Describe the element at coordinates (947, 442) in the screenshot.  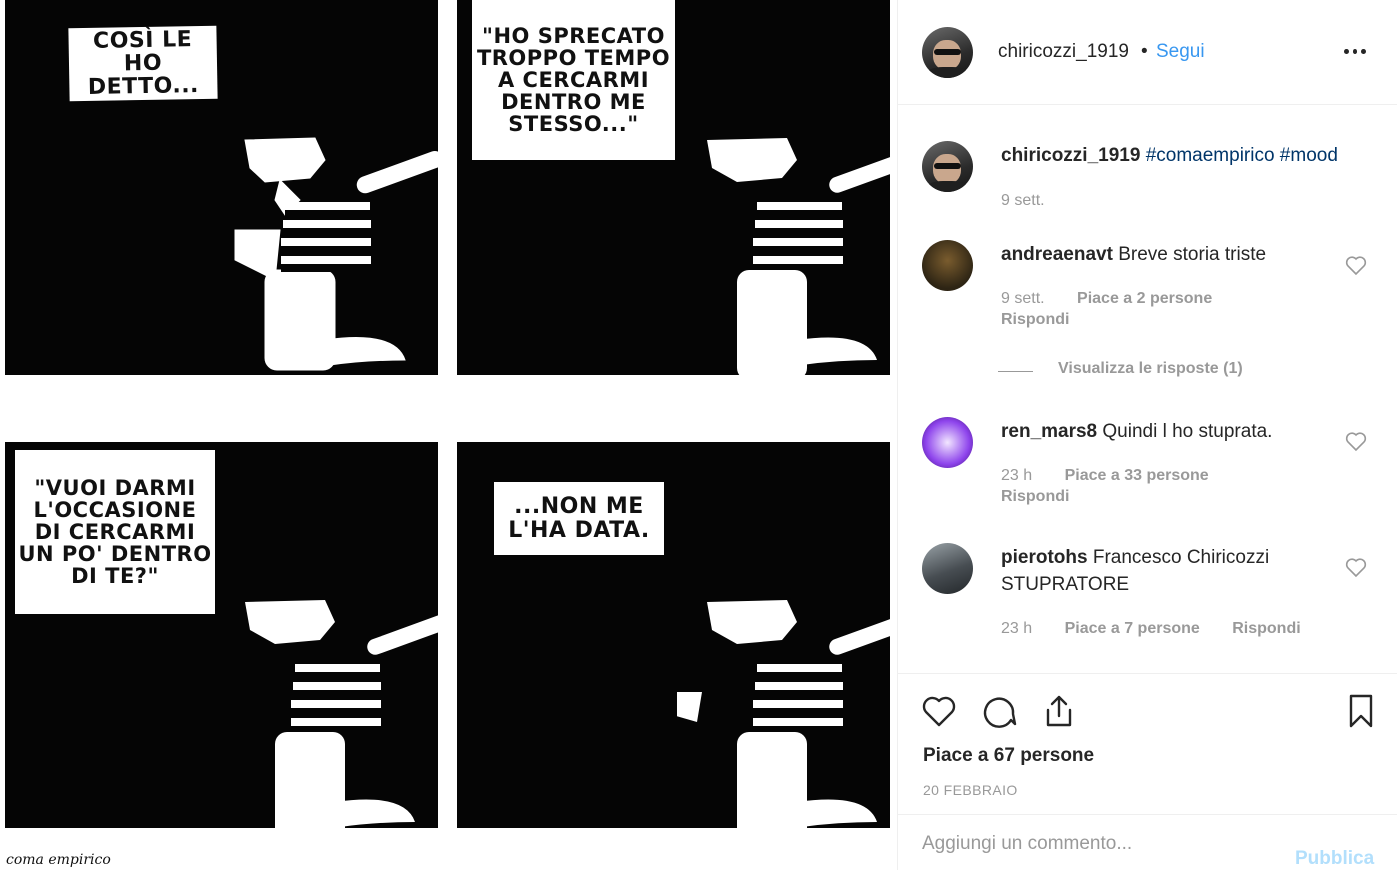
I see `comment-avatar-ren_mars8` at that location.